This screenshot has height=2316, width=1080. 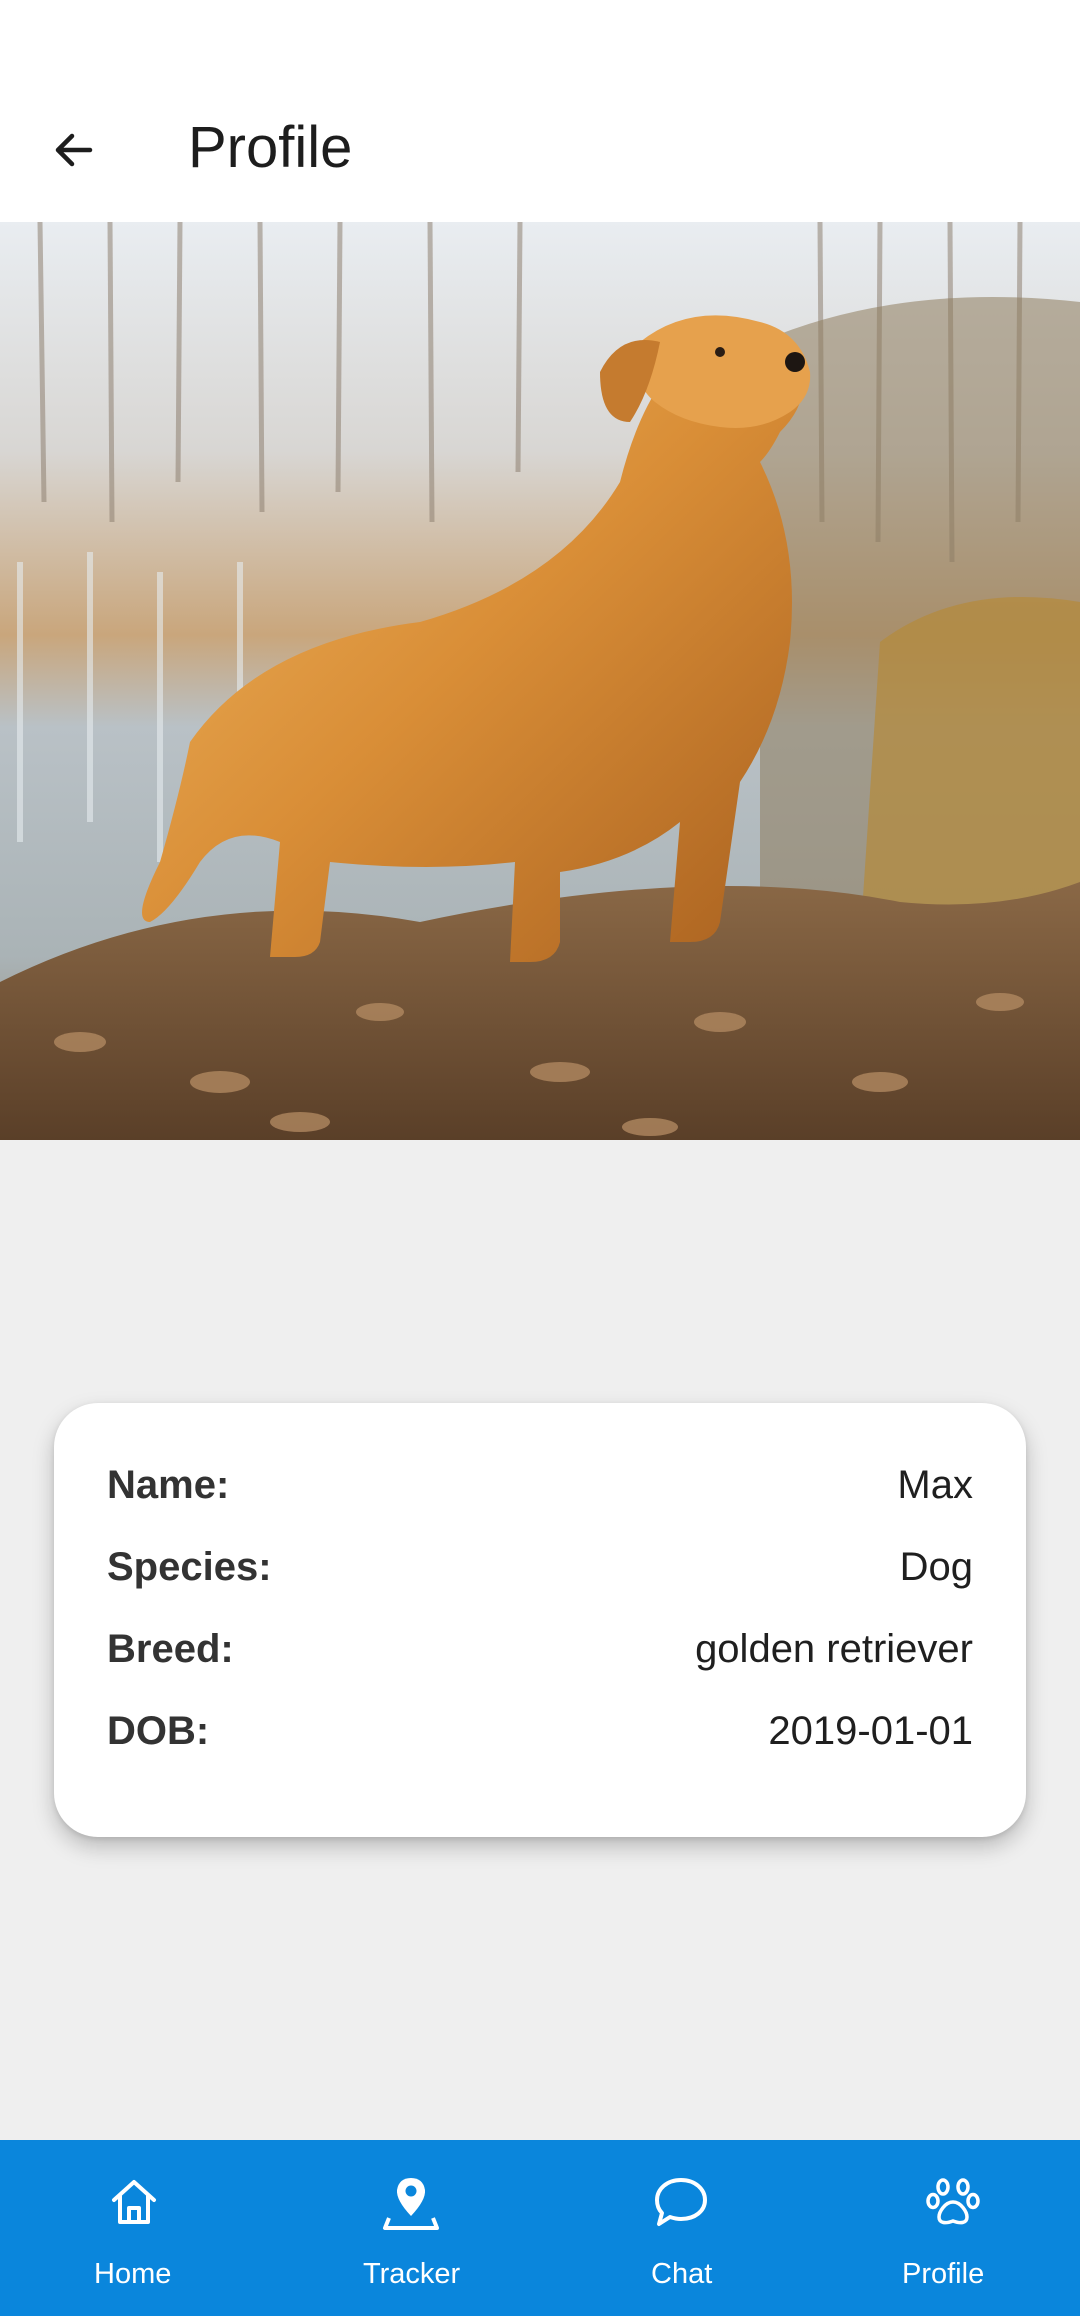 I want to click on nav-item-tracker: Tracker, so click(x=405, y=2228).